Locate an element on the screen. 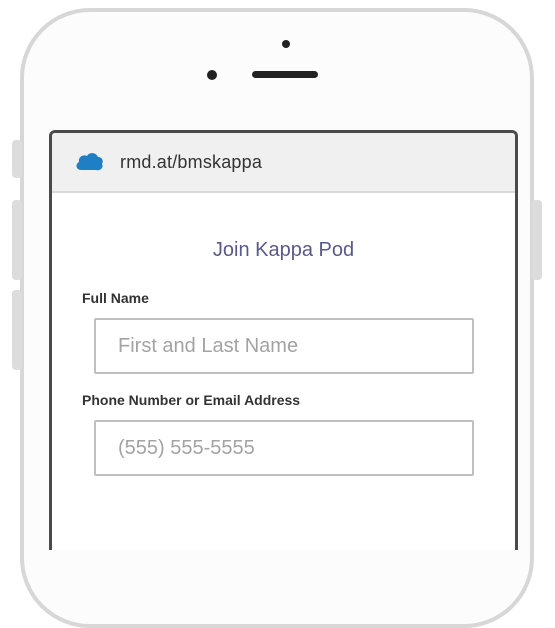  power-button is located at coordinates (537, 240).